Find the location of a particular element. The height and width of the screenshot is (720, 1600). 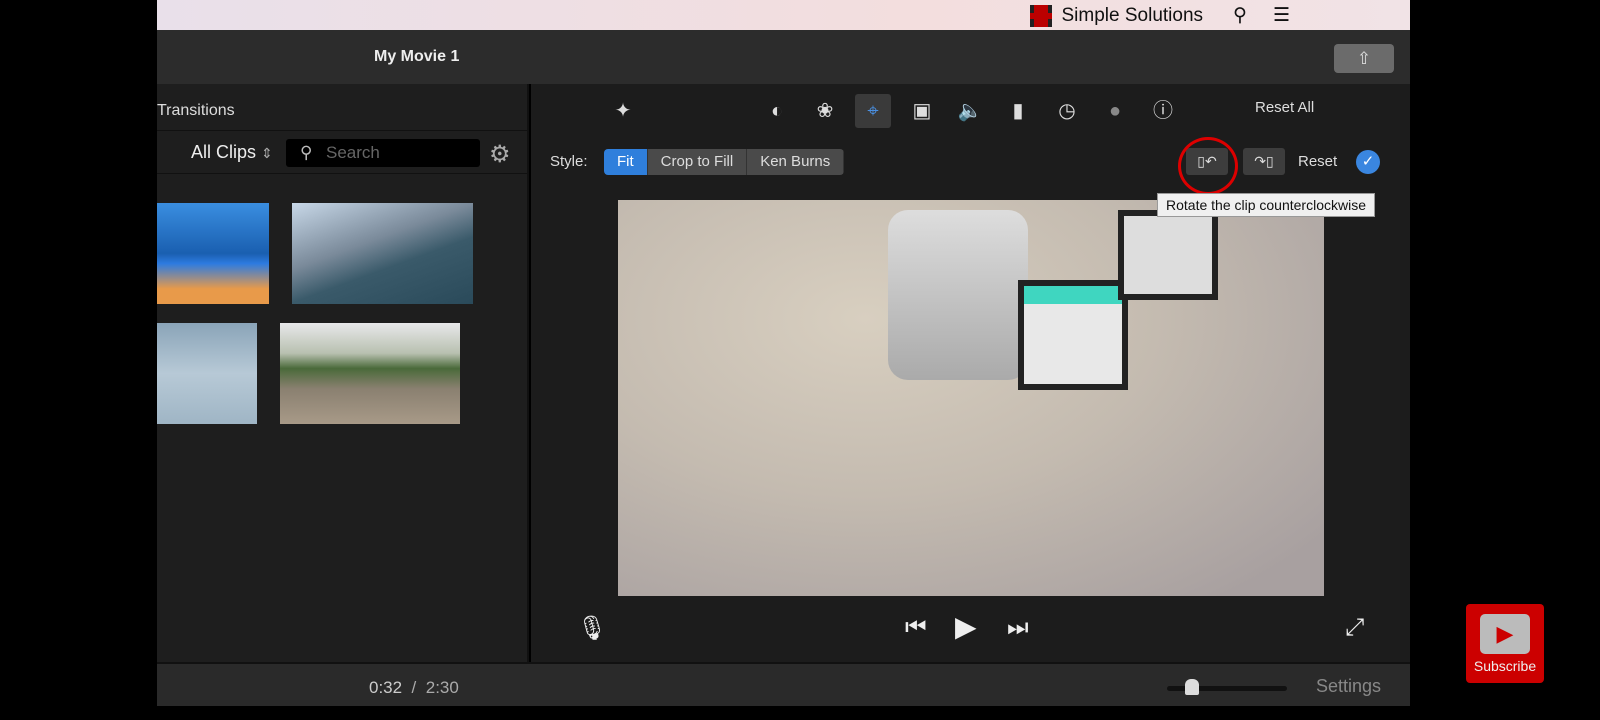

info-icon: ⓘ is located at coordinates (1163, 111).